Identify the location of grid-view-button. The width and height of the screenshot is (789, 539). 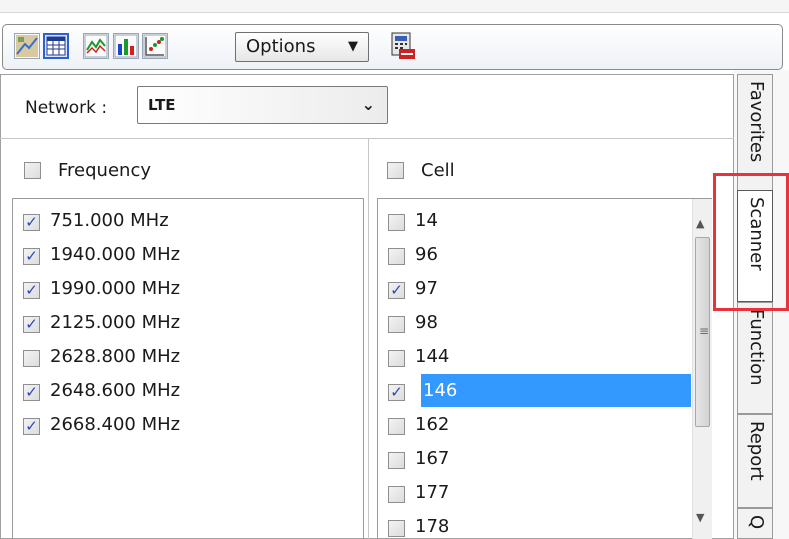
(56, 46).